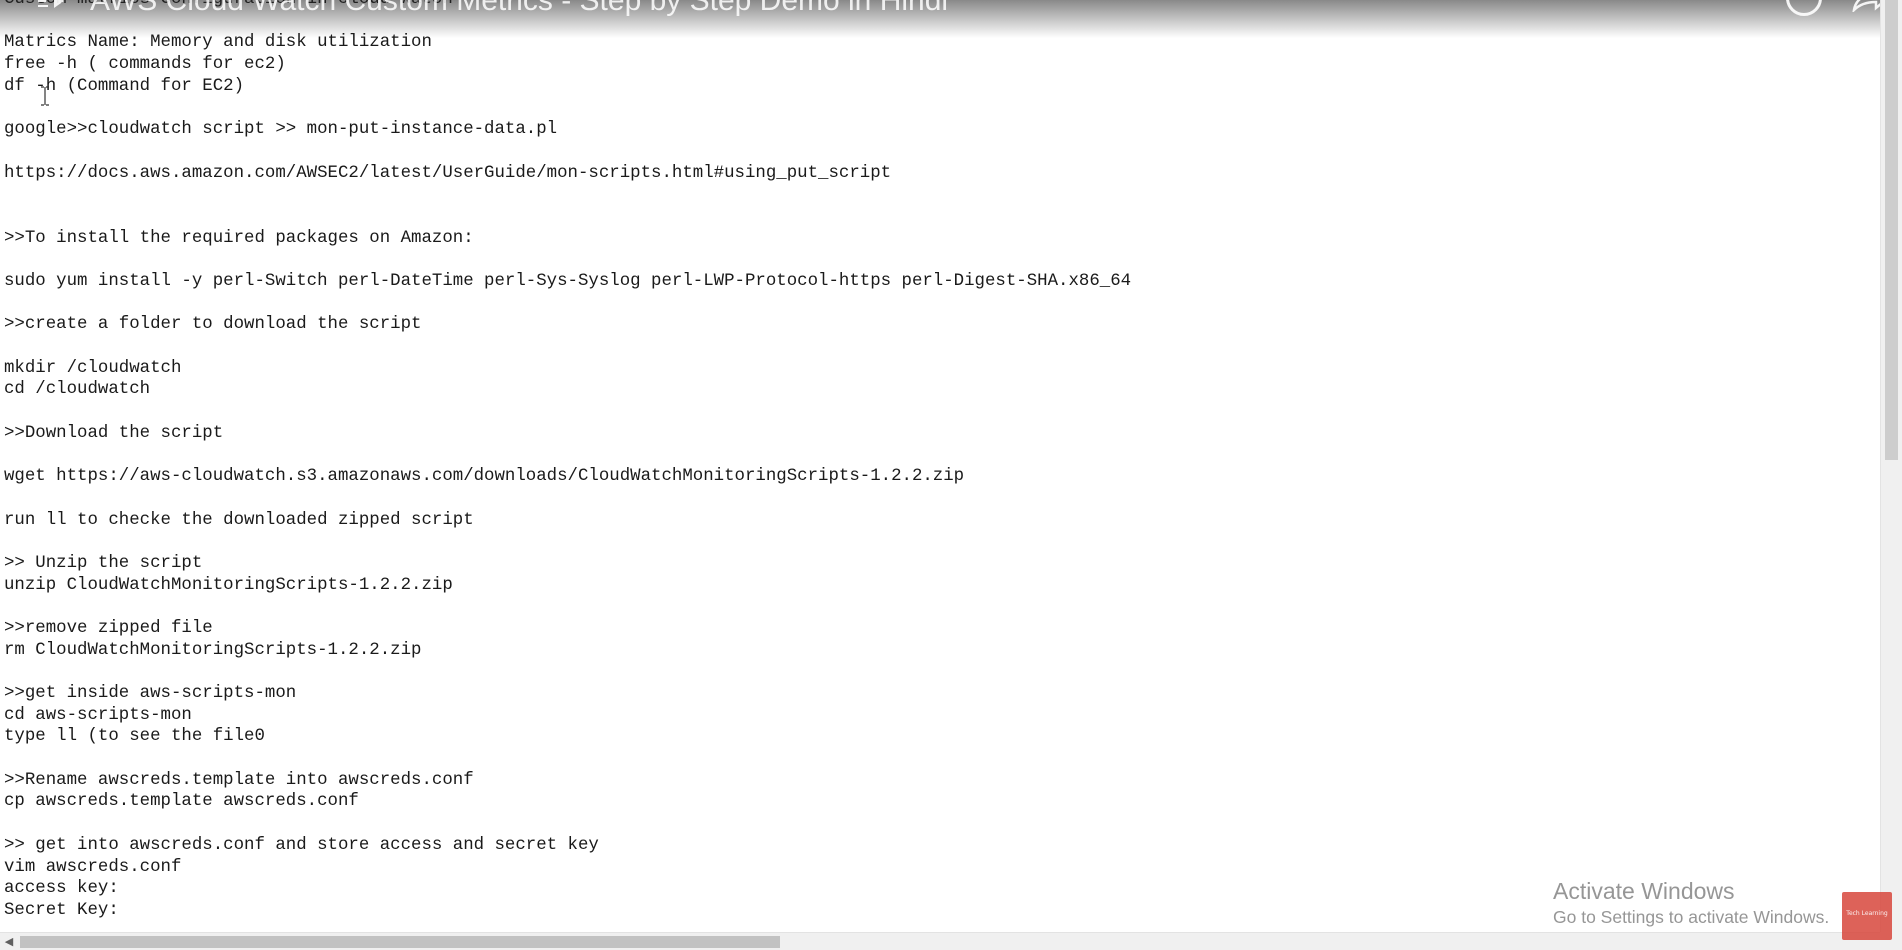  What do you see at coordinates (93, 368) in the screenshot?
I see `code-line: mkdir /cloudwatch` at bounding box center [93, 368].